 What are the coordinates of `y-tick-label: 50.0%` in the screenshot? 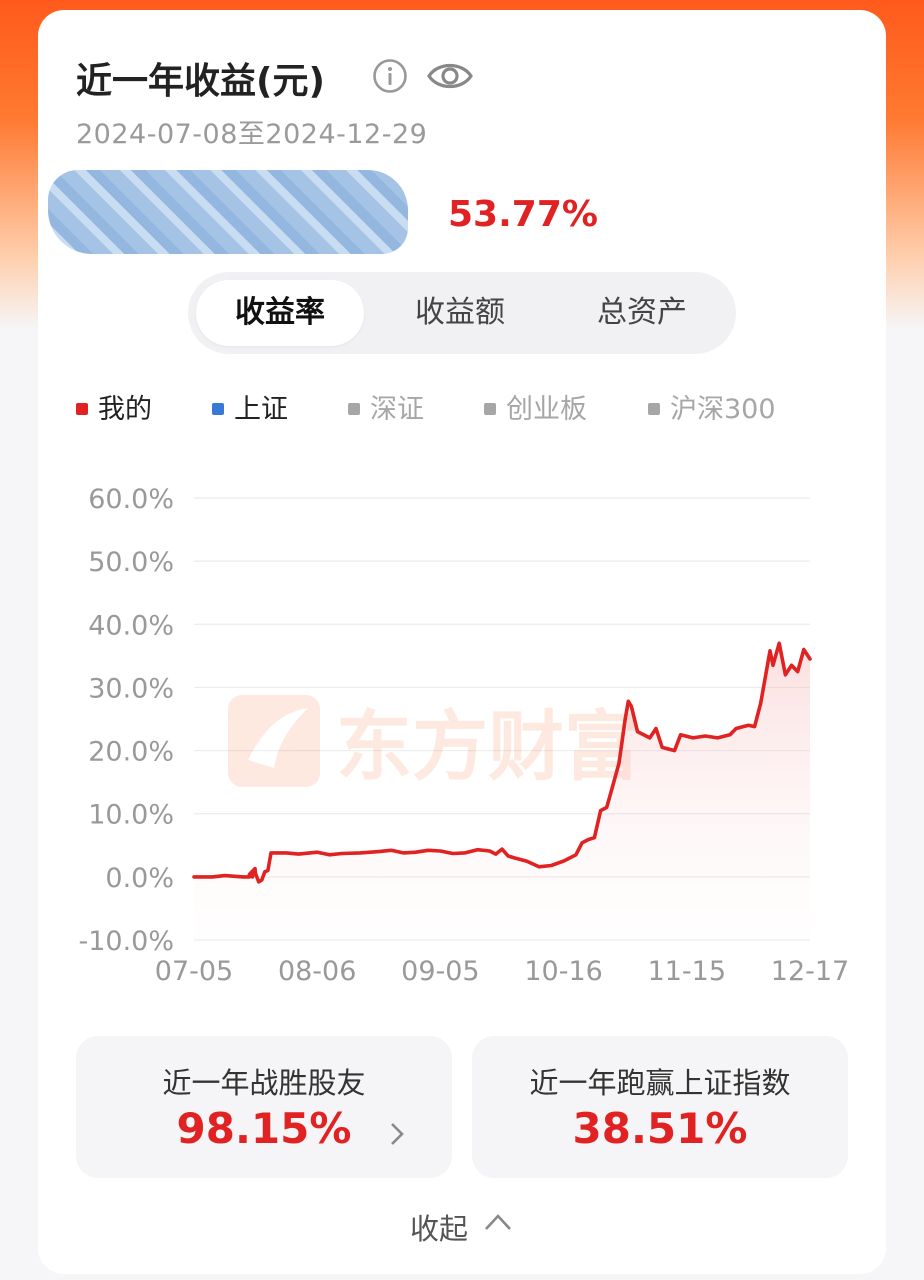 It's located at (131, 562).